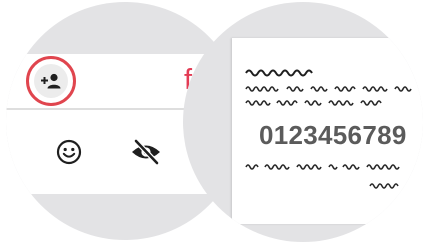 This screenshot has height=242, width=431. Describe the element at coordinates (333, 135) in the screenshot. I see `verification-code: 0123456789` at that location.